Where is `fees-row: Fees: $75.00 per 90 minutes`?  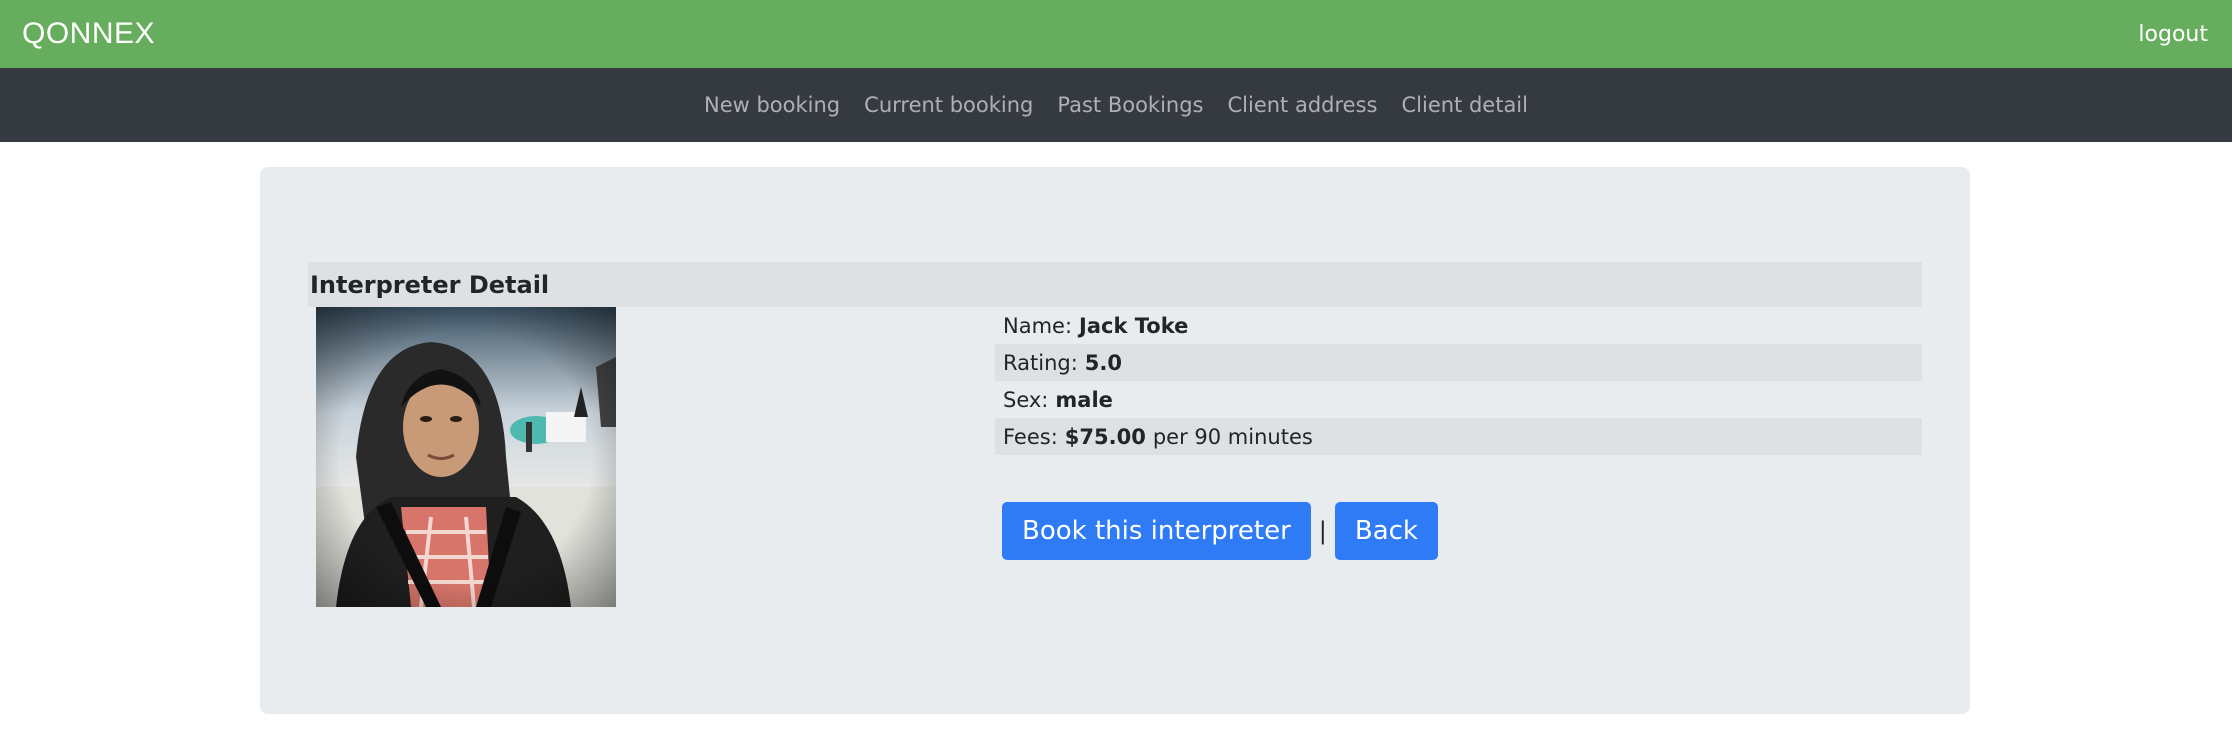
fees-row: Fees: $75.00 per 90 minutes is located at coordinates (1458, 436).